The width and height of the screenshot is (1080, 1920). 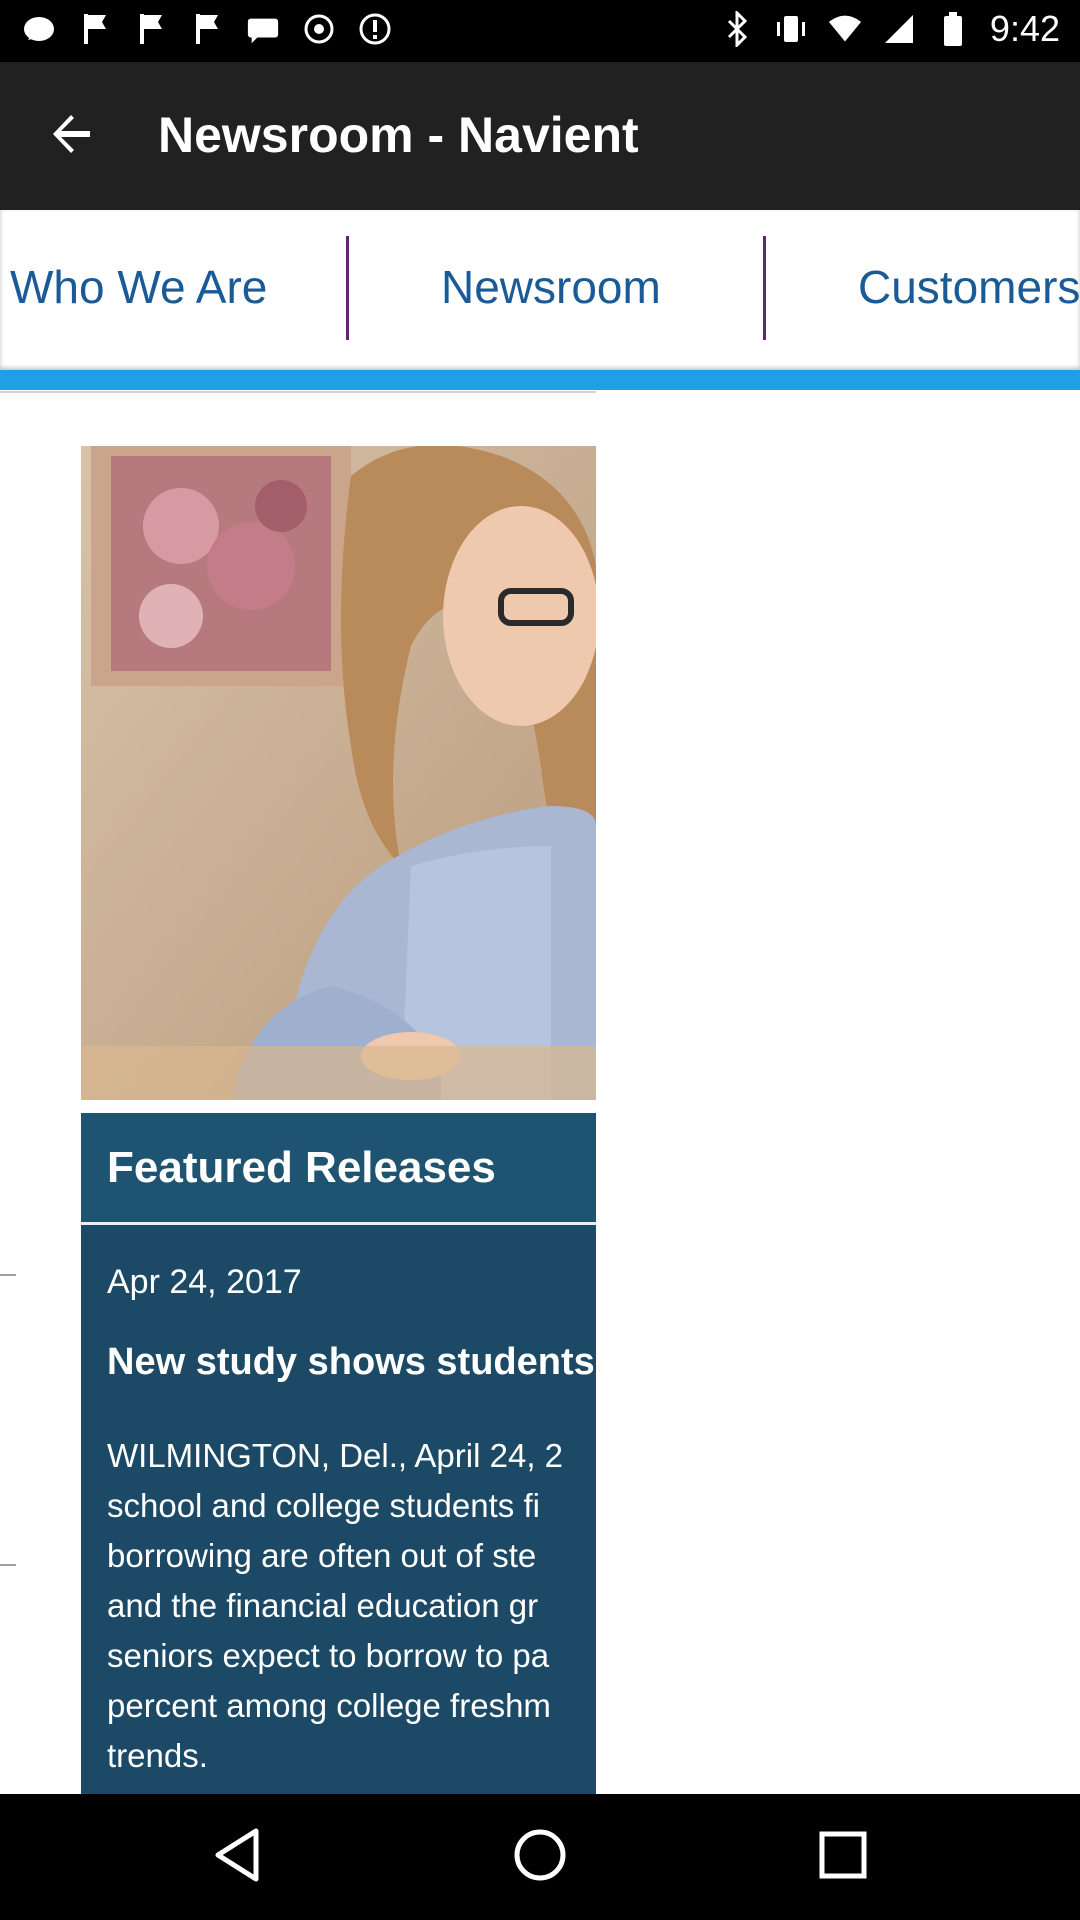 I want to click on nav-home-button, so click(x=540, y=1857).